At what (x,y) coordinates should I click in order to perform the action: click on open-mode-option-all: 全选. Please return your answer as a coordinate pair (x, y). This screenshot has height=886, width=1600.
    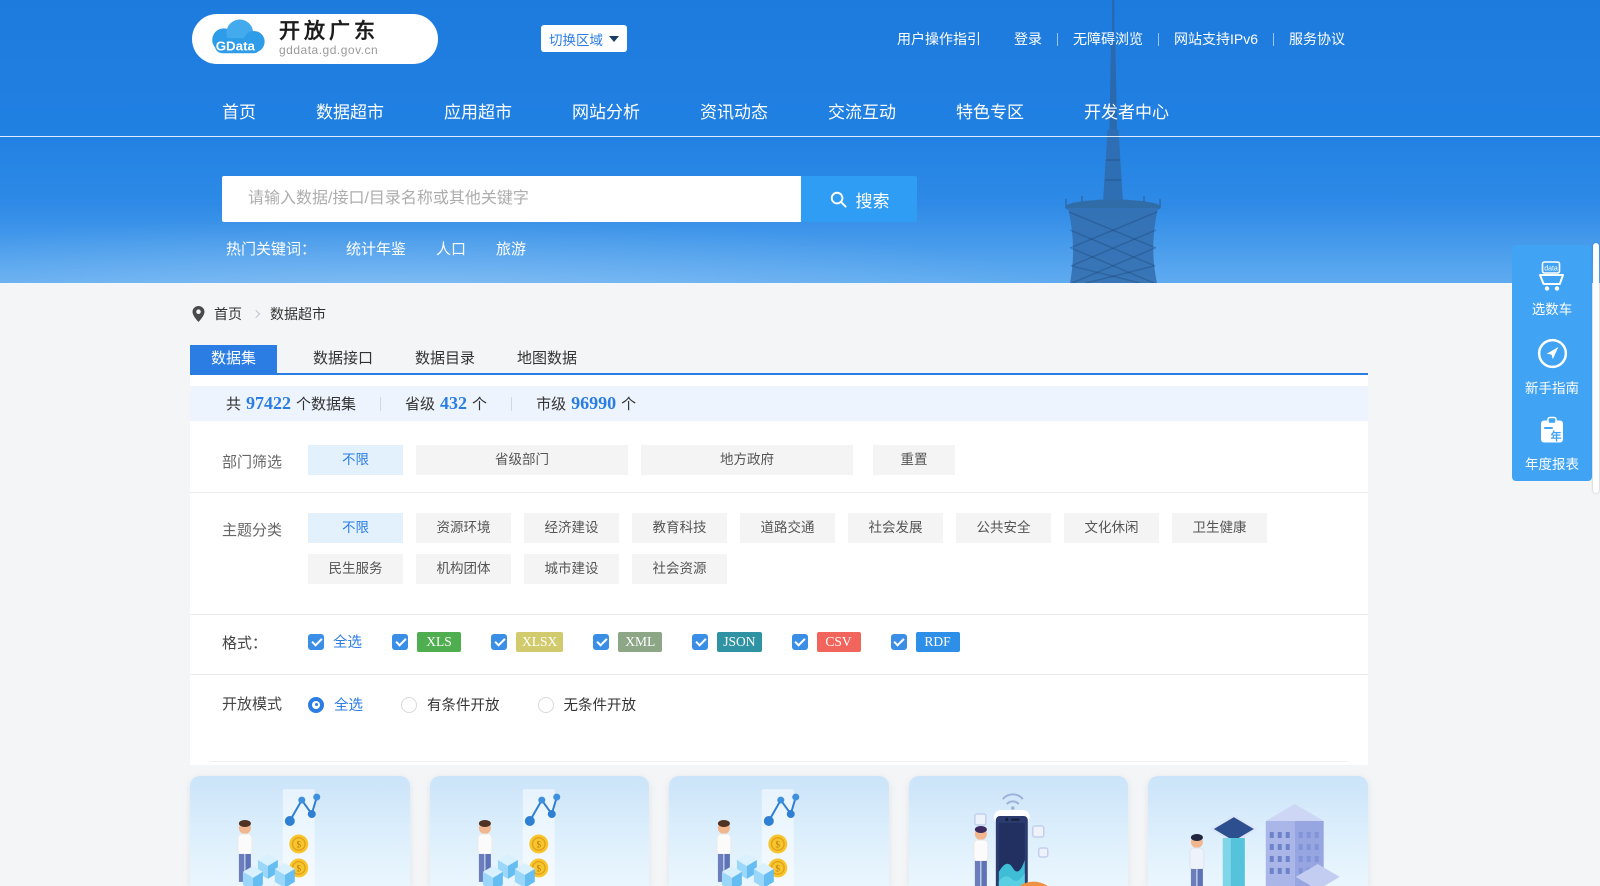
    Looking at the image, I should click on (335, 704).